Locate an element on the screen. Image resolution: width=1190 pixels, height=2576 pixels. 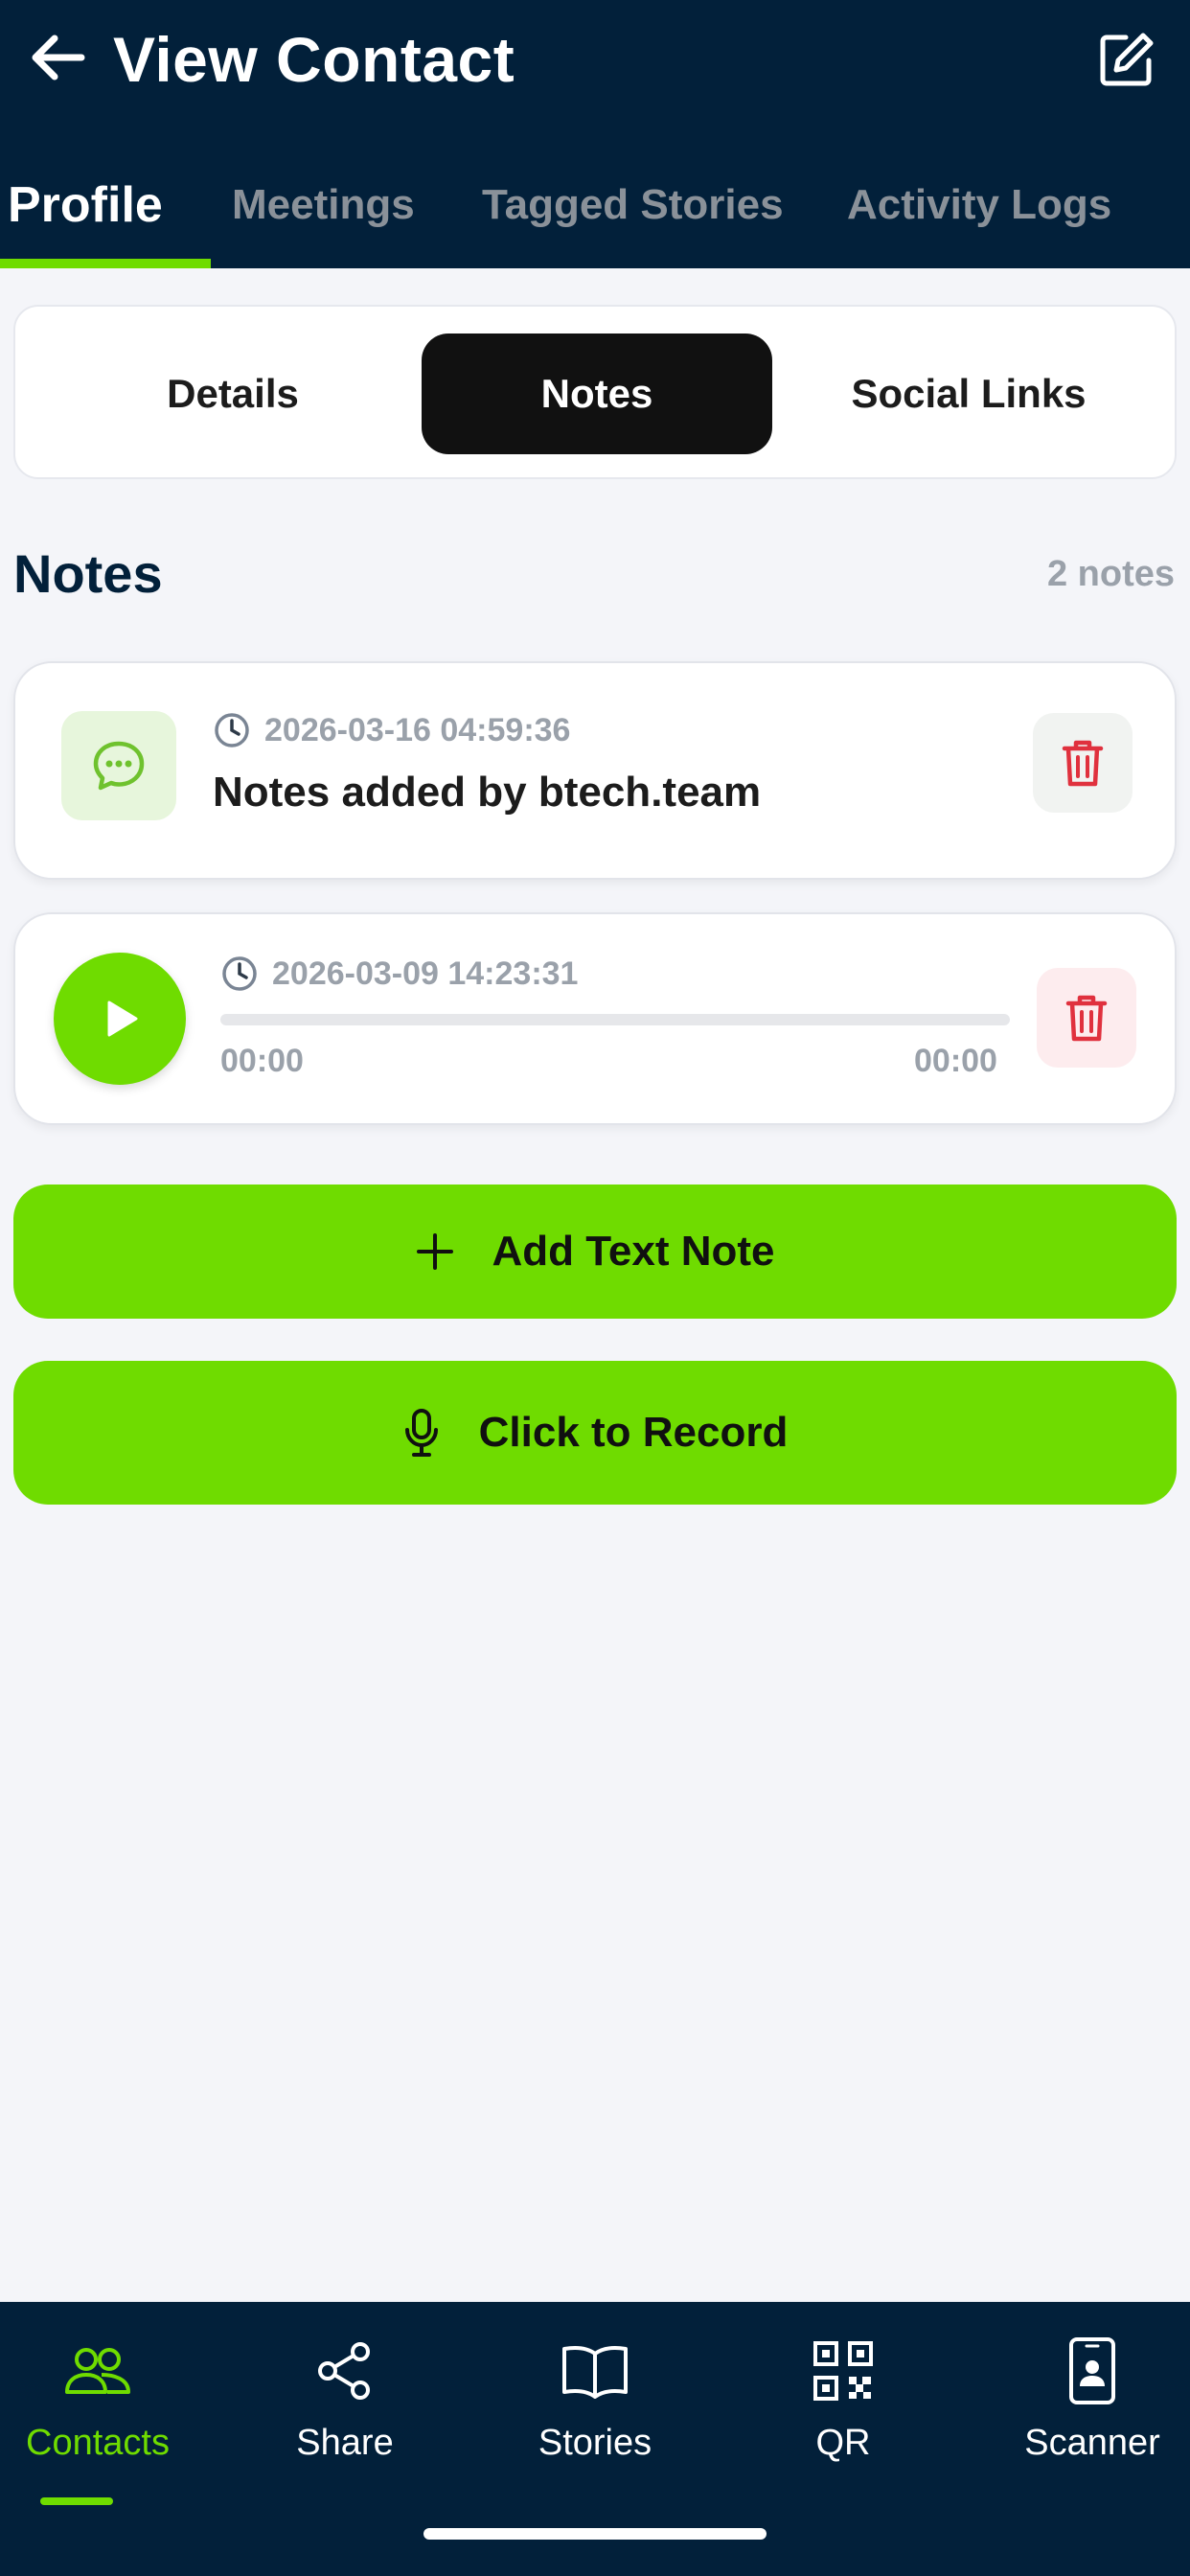
segment-details: Details is located at coordinates (233, 394).